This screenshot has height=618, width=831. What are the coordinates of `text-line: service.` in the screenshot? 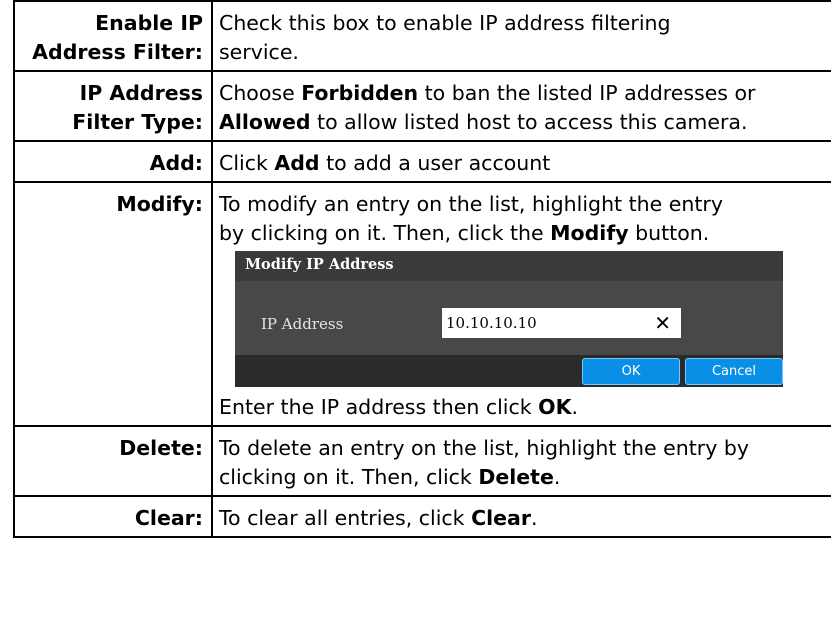 It's located at (525, 52).